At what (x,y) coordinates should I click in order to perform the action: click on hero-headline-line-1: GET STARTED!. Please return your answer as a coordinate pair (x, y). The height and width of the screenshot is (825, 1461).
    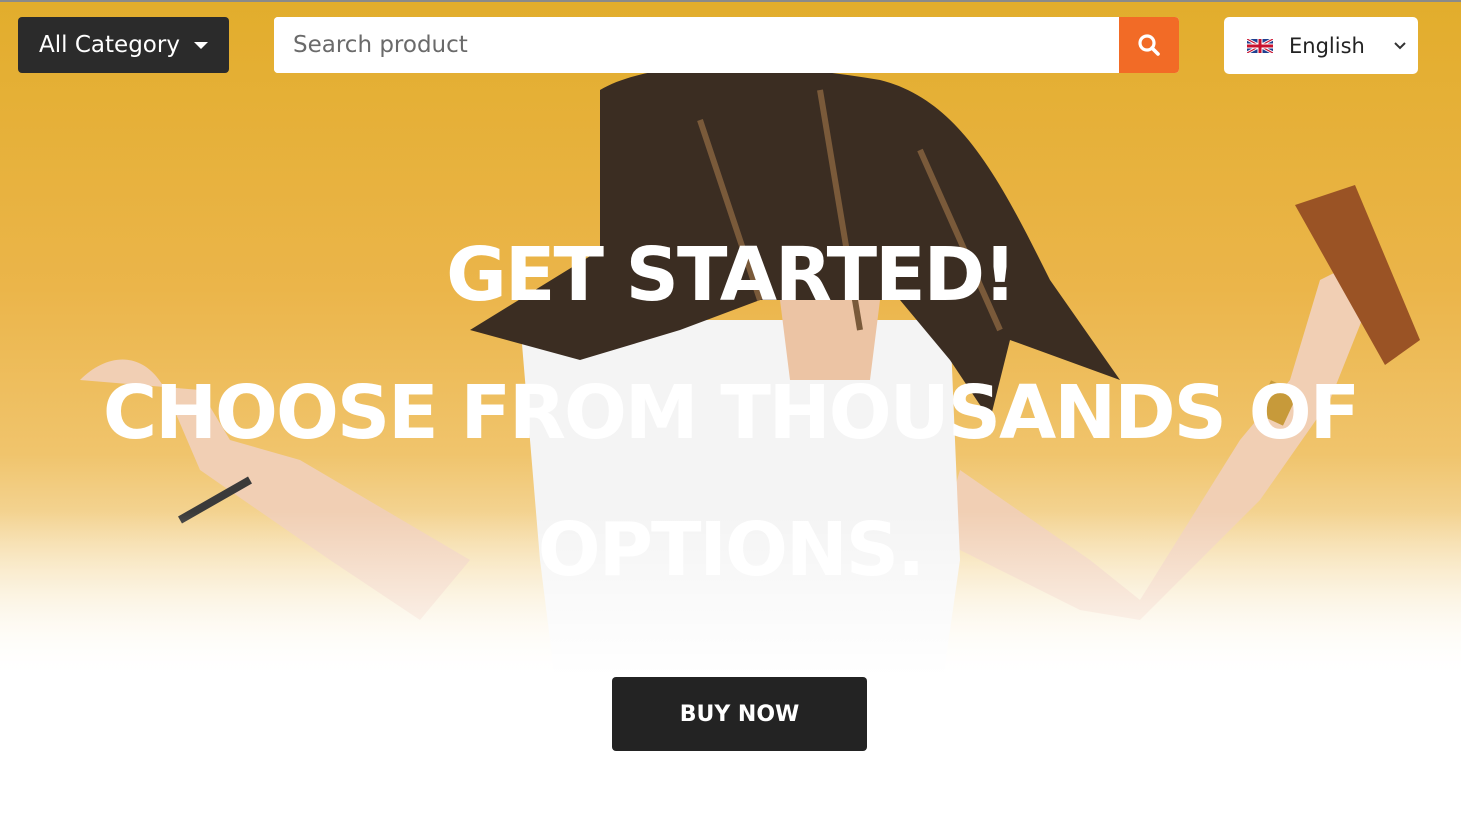
    Looking at the image, I should click on (731, 275).